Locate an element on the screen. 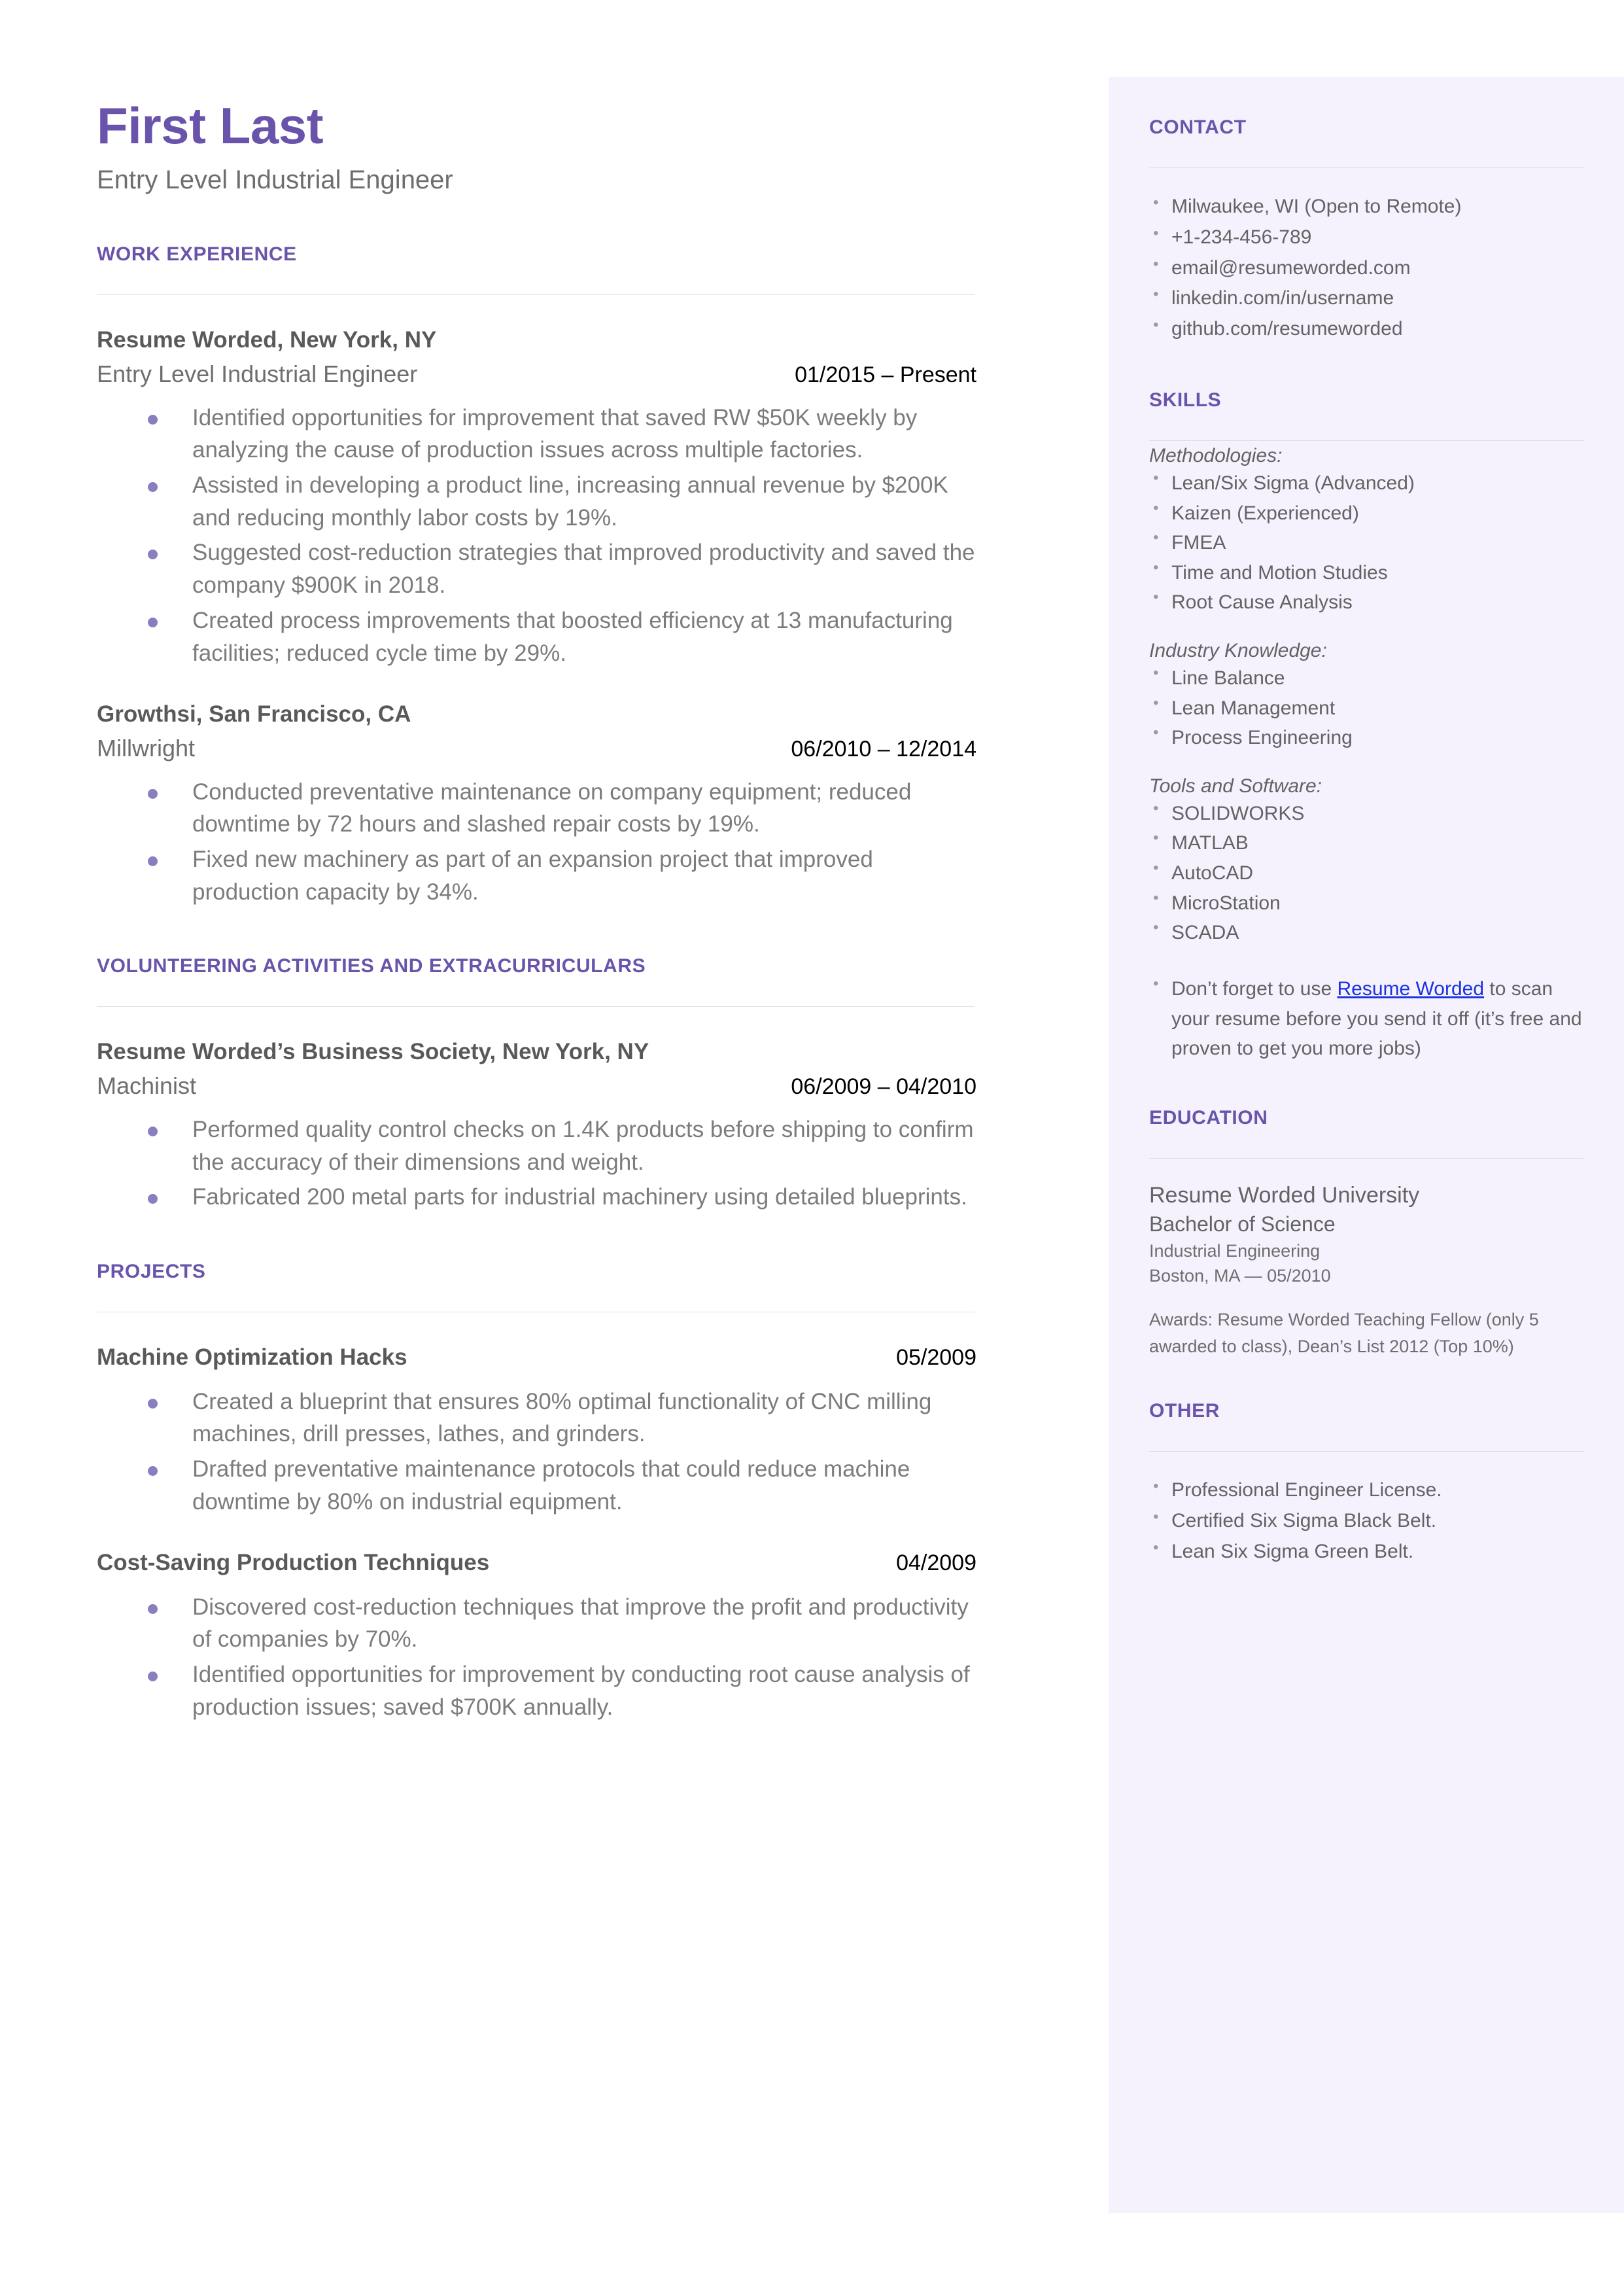 The image size is (1624, 2295). other-item: Professional Engineer License. is located at coordinates (1366, 1490).